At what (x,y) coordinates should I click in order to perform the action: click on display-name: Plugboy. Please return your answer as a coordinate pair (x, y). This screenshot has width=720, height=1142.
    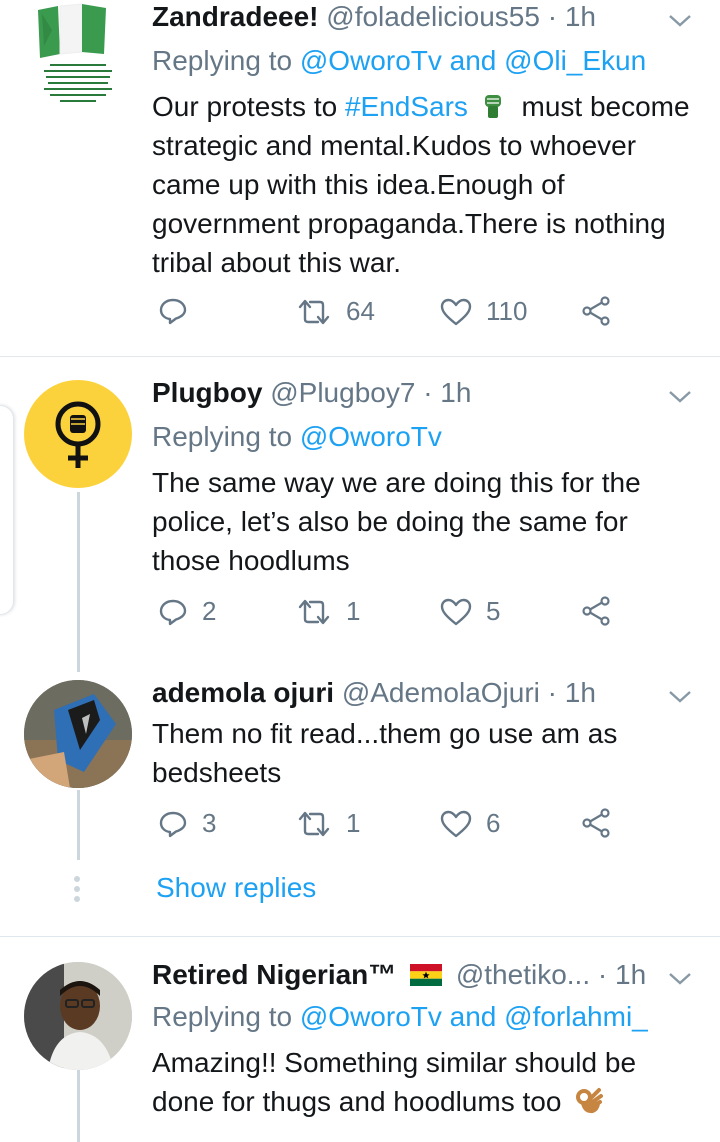
    Looking at the image, I should click on (207, 392).